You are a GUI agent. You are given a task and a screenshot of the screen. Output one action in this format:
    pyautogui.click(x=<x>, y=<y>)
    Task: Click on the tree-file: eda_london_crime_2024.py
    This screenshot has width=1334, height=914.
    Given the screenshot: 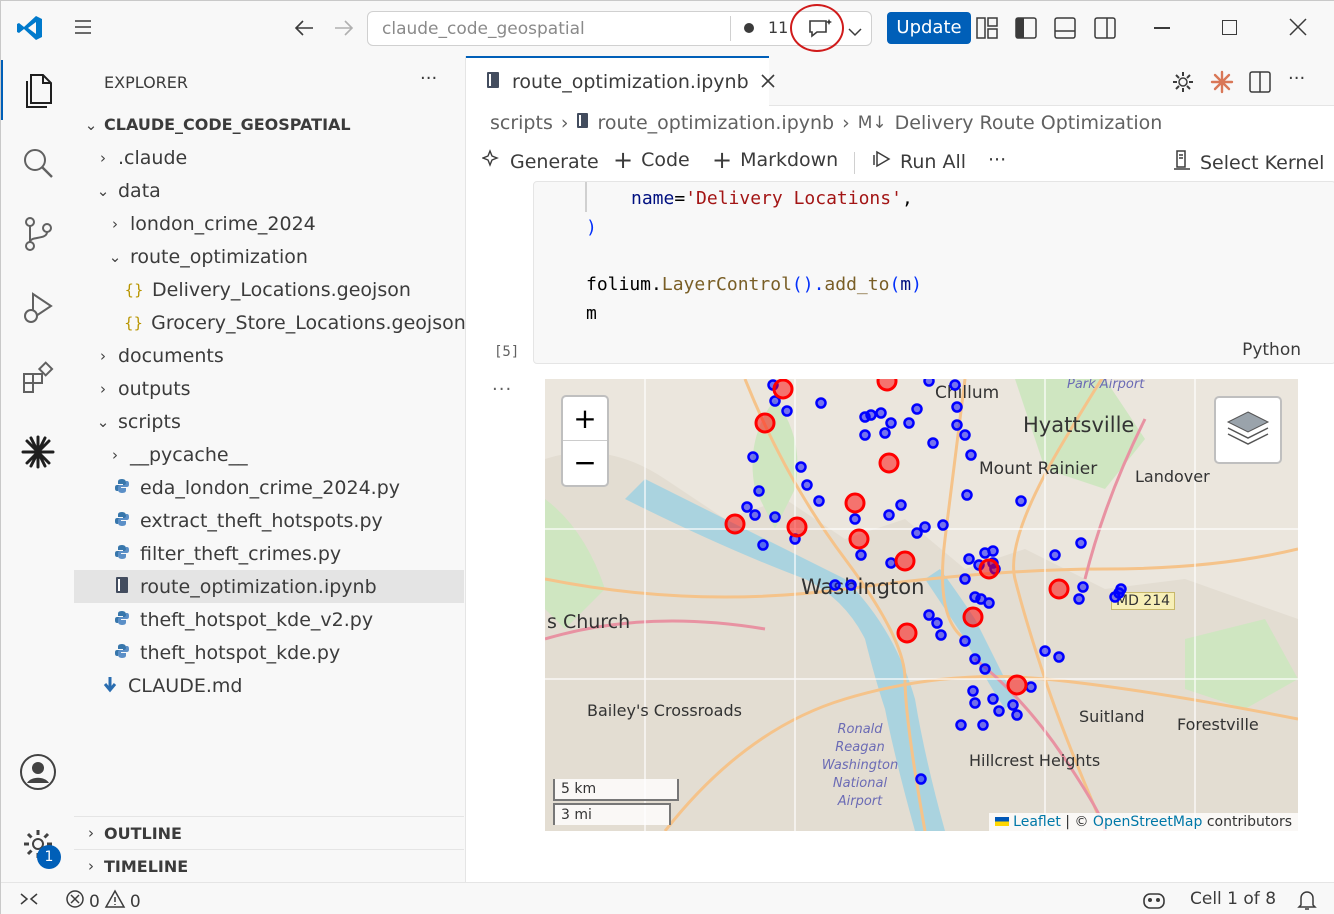 What is the action you would take?
    pyautogui.click(x=269, y=487)
    